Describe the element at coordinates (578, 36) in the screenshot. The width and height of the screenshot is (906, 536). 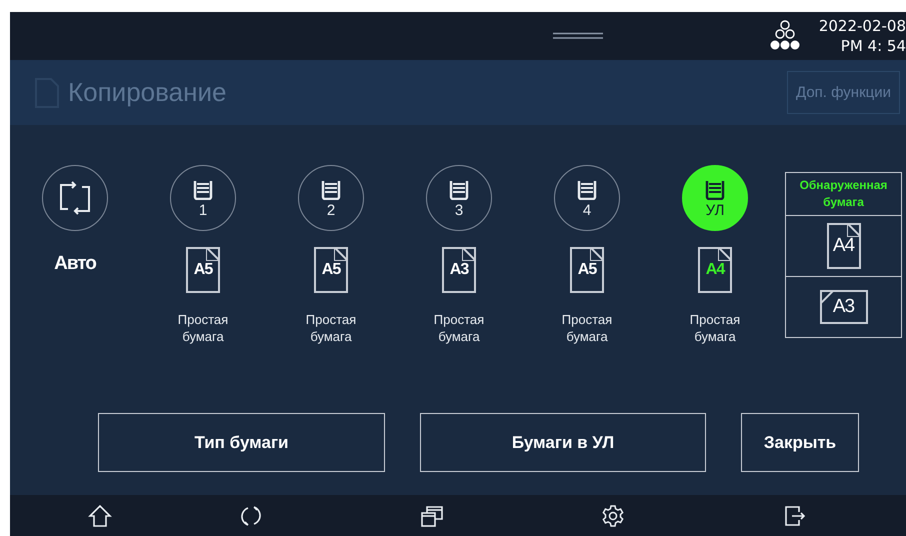
I see `drag-handle-icon` at that location.